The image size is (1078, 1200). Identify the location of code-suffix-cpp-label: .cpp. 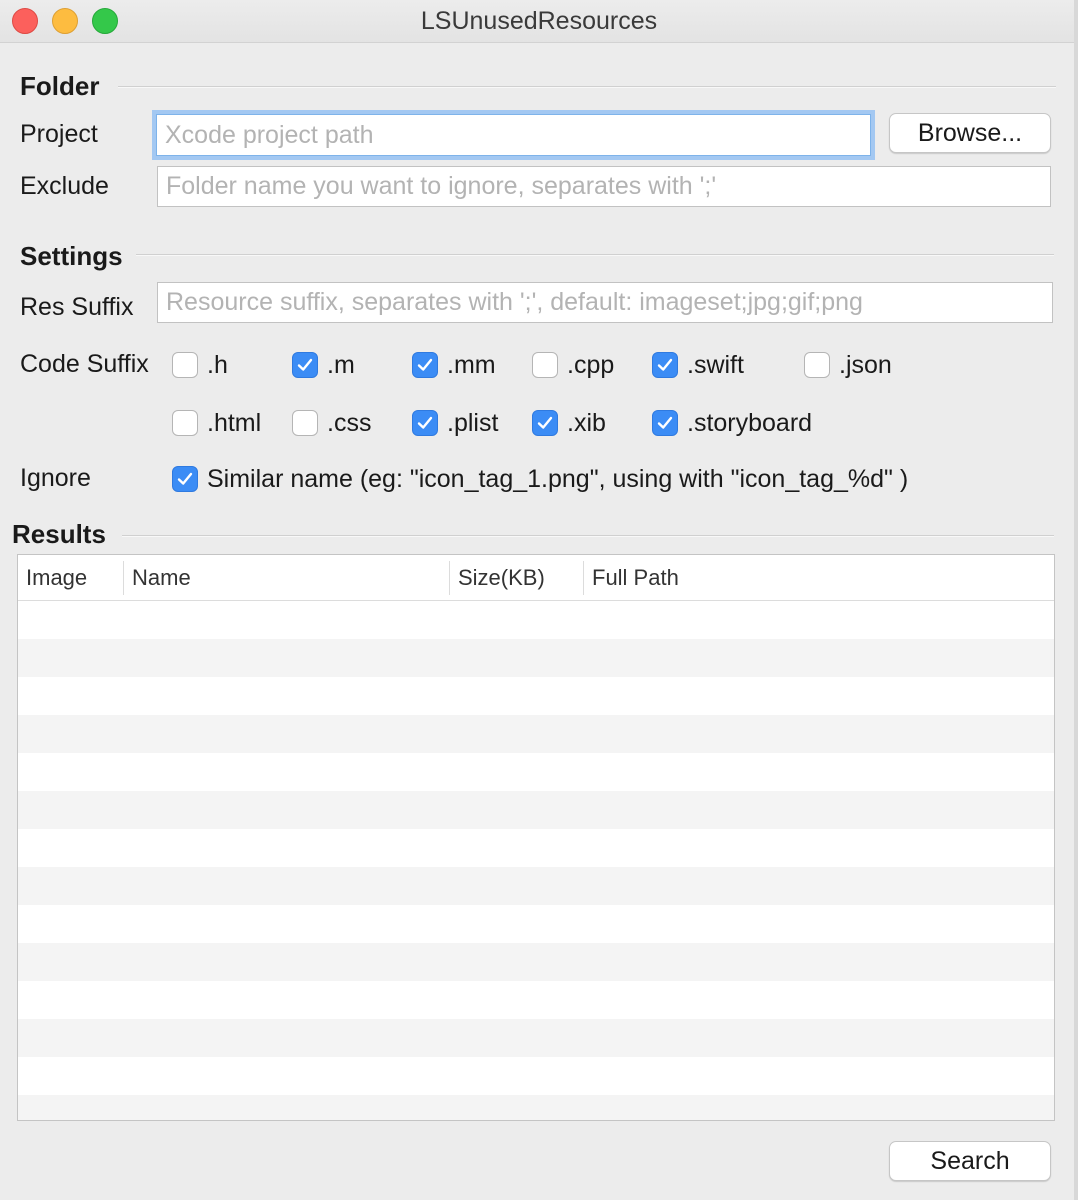
(591, 364).